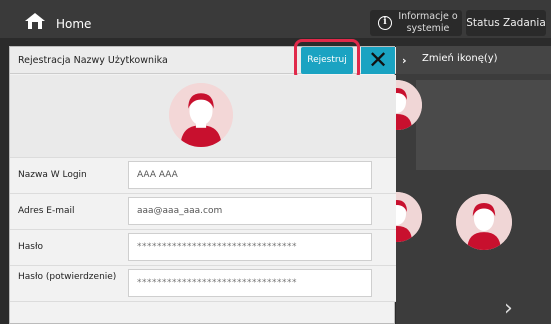 This screenshot has width=551, height=324. Describe the element at coordinates (404, 60) in the screenshot. I see `chevron-right-icon: ›` at that location.